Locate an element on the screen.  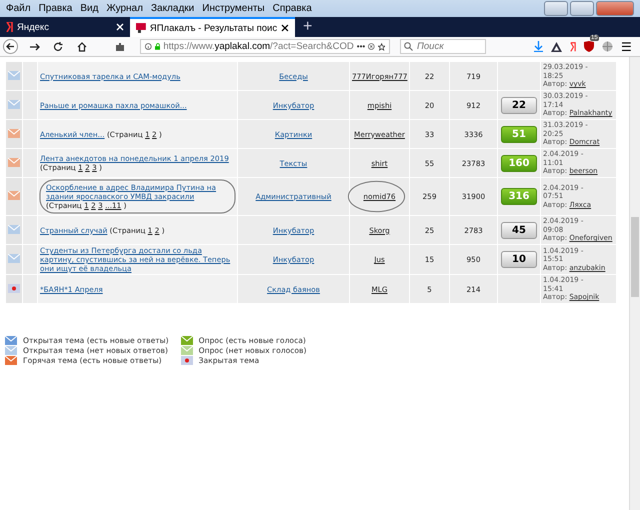
info-icon is located at coordinates (148, 46).